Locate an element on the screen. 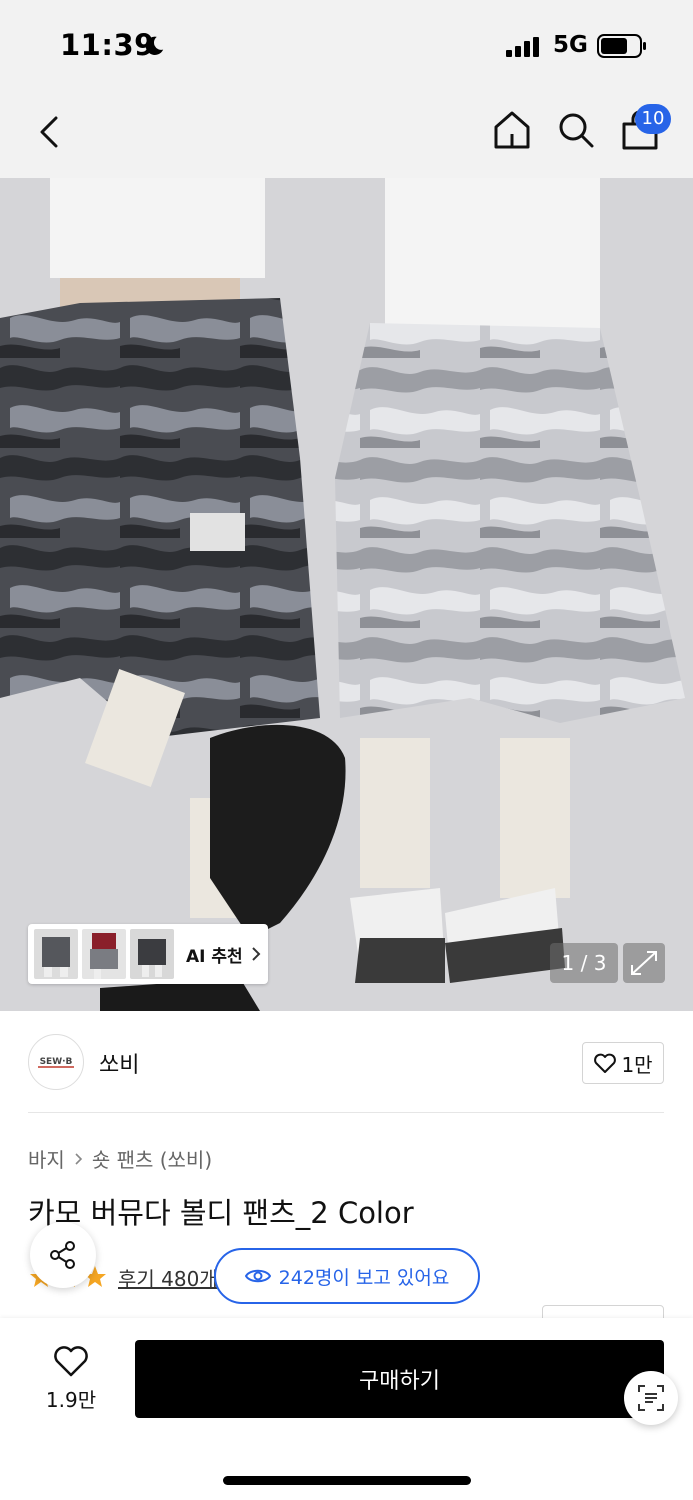  search-icon is located at coordinates (576, 130).